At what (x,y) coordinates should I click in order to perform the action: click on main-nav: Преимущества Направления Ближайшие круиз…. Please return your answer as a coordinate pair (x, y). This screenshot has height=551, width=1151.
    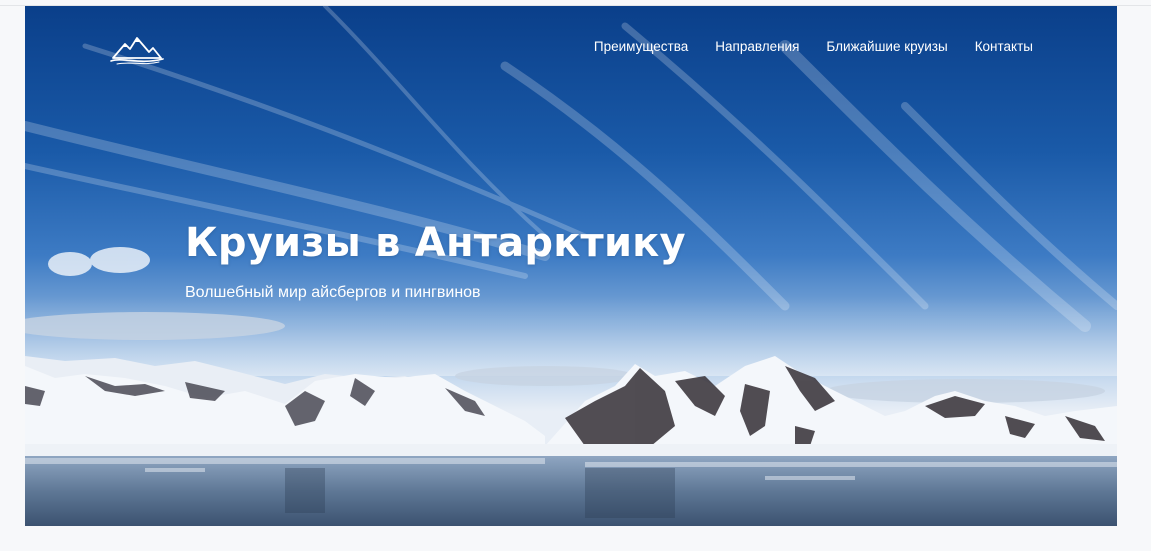
    Looking at the image, I should click on (813, 46).